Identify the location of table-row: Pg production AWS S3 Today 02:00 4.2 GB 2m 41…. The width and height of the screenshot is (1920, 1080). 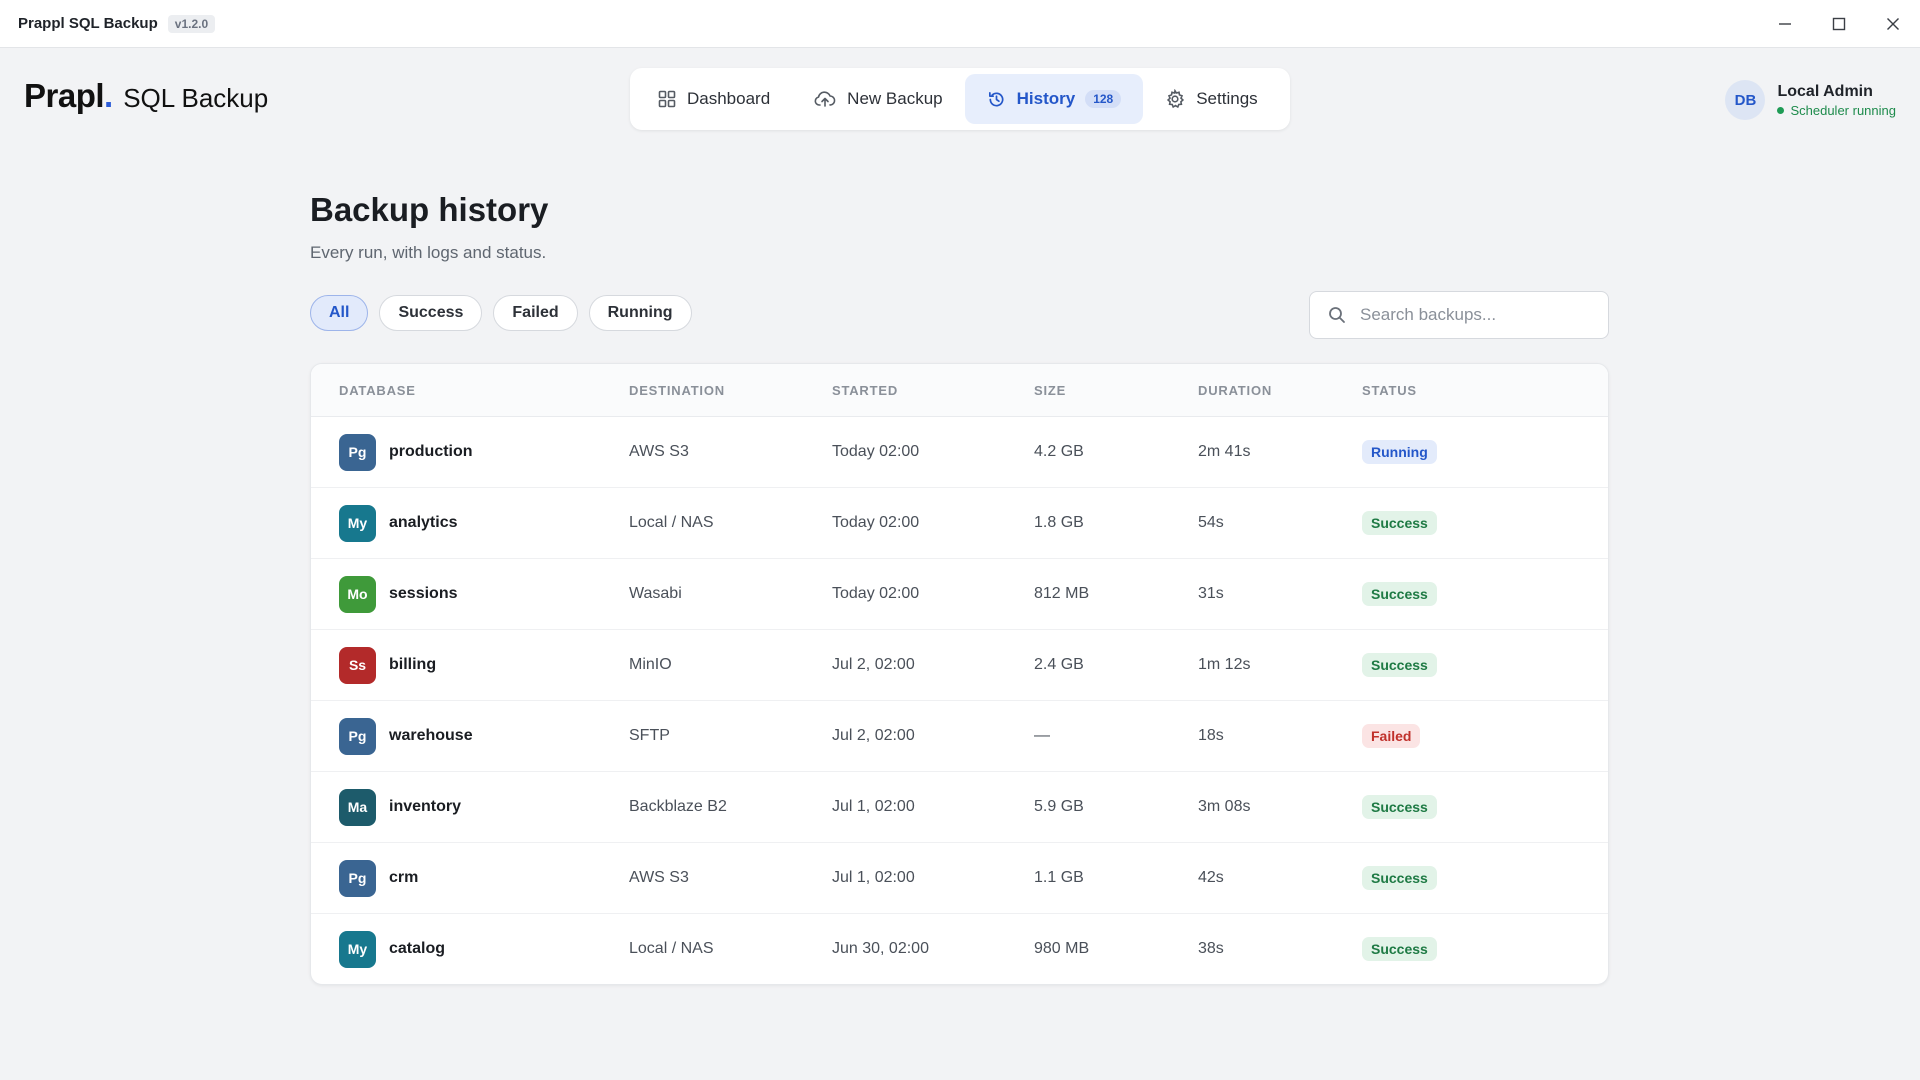
(959, 452).